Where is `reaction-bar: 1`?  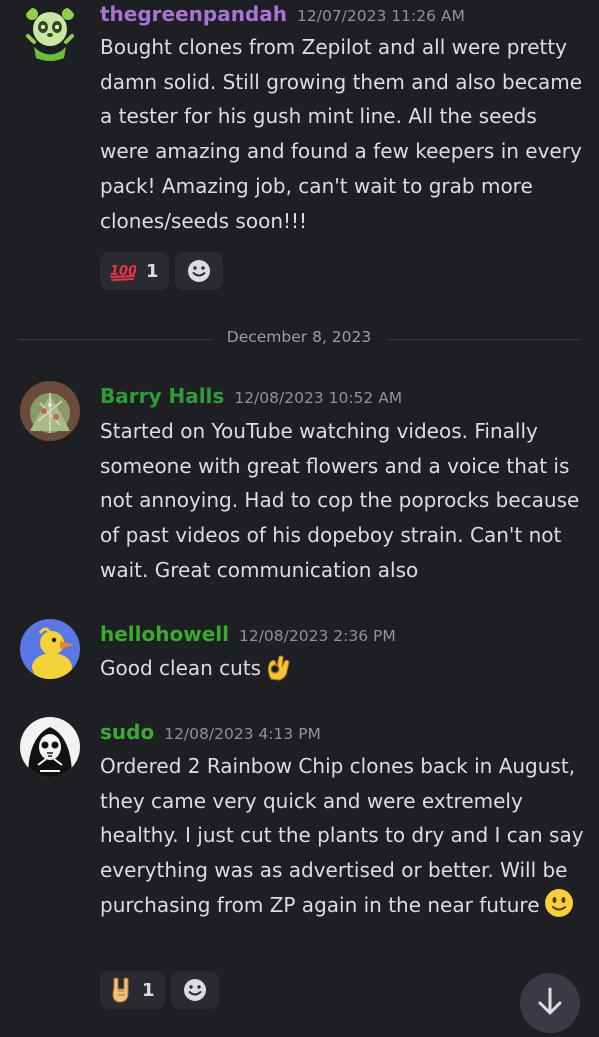
reaction-bar: 1 is located at coordinates (159, 991).